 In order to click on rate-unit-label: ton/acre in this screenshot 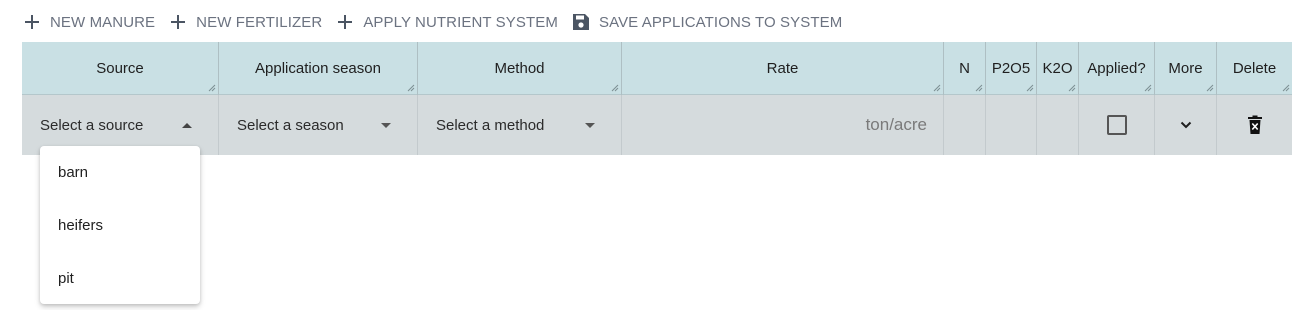, I will do `click(896, 124)`.